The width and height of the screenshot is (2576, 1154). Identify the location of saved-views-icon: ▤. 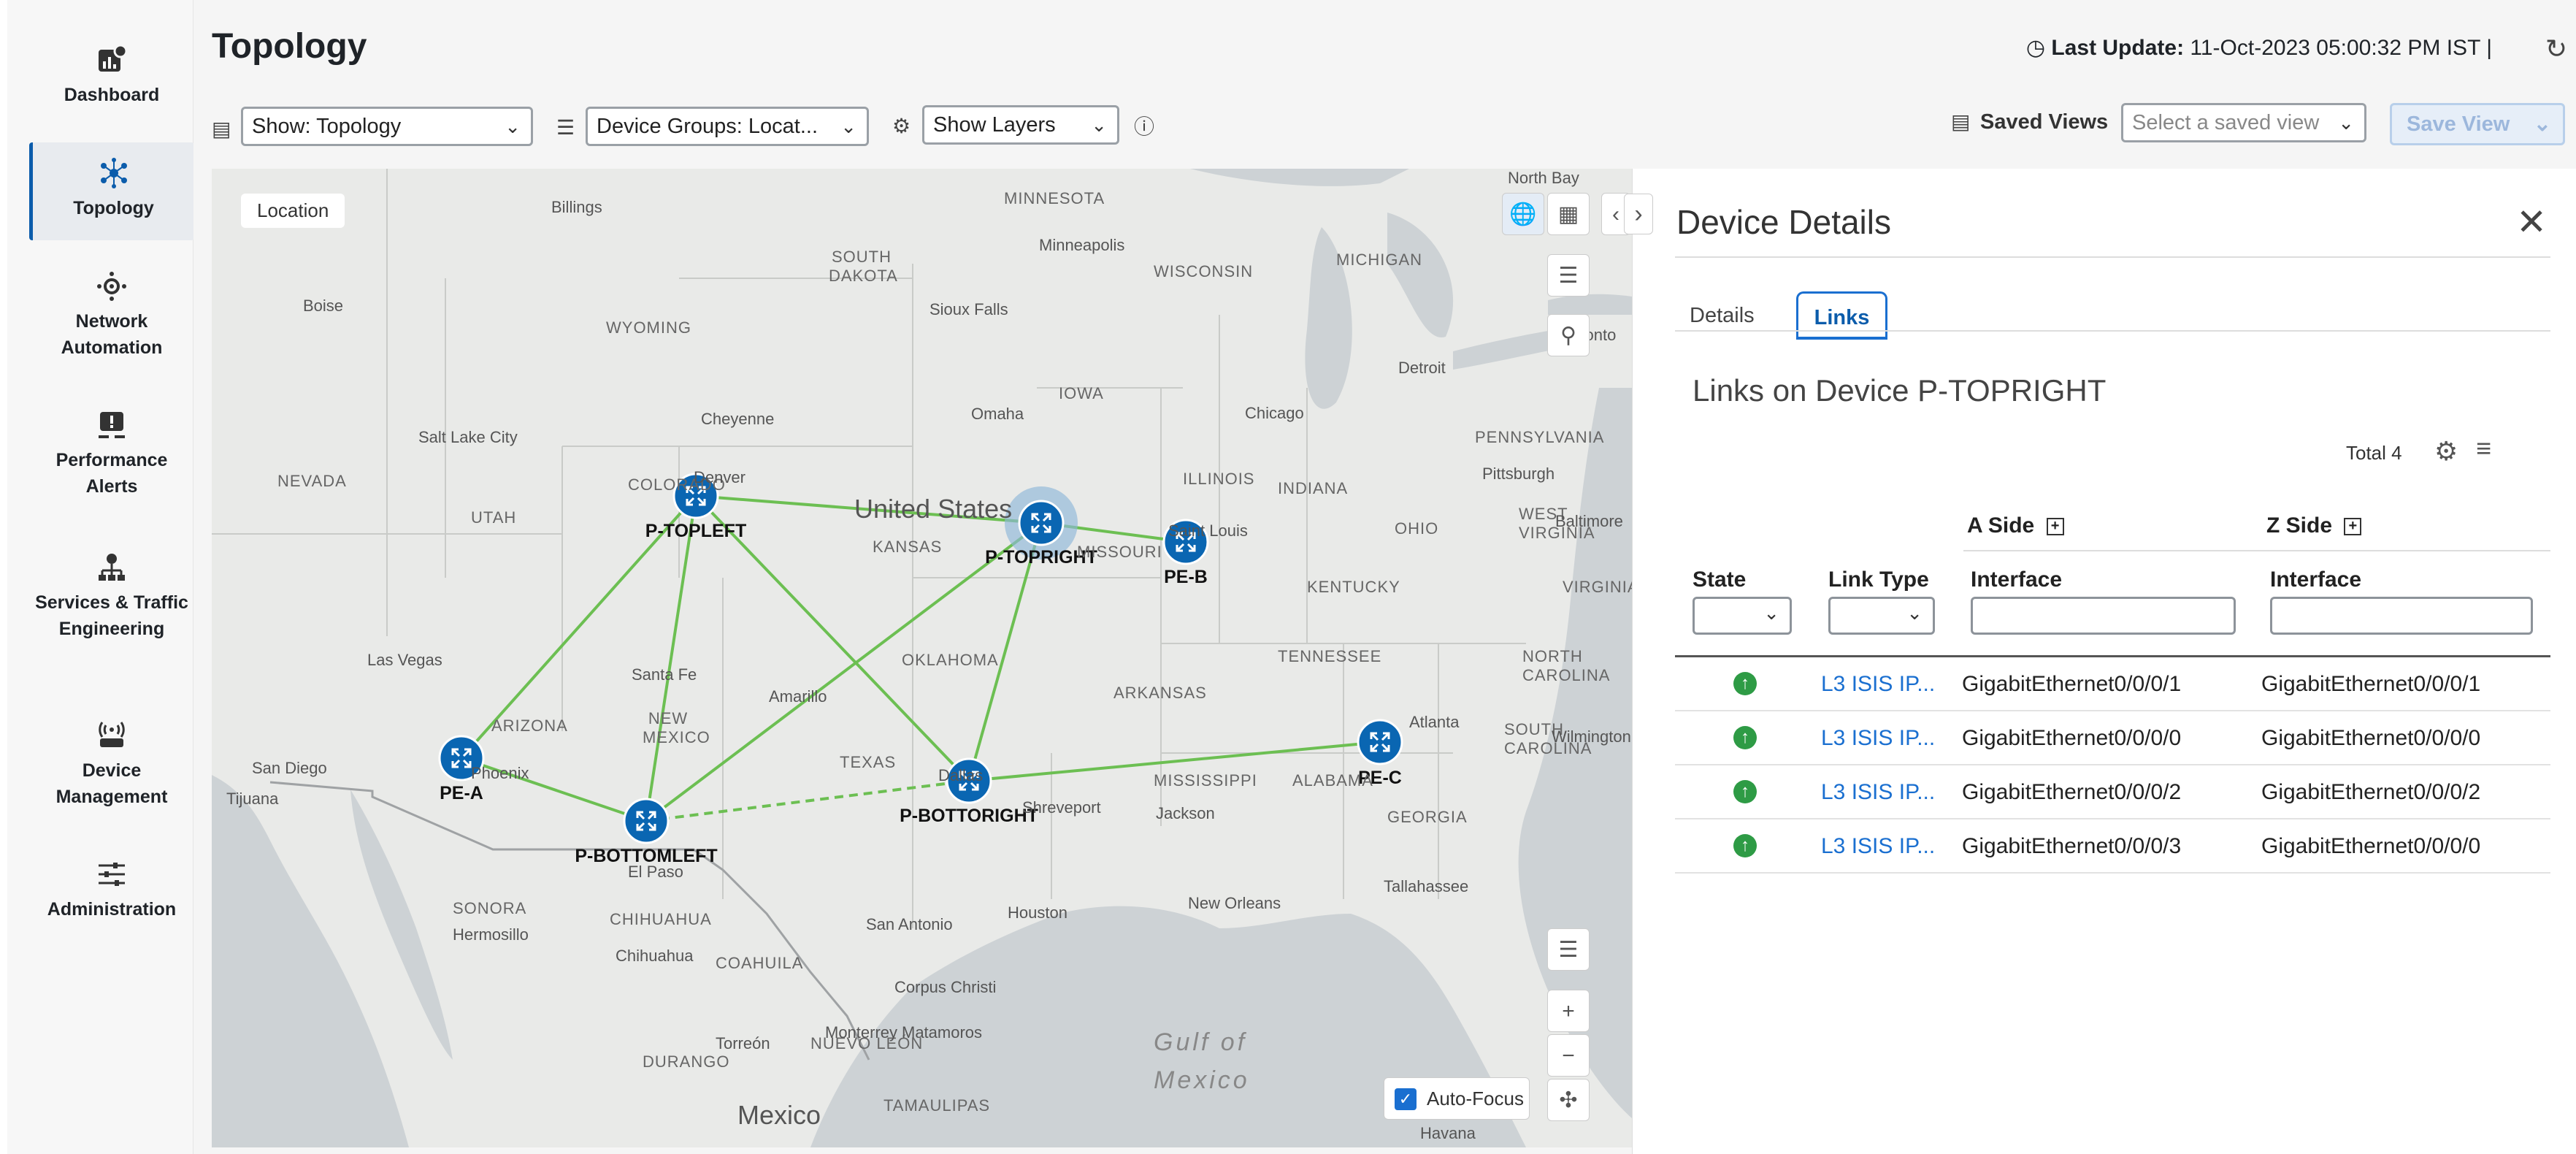
(1961, 121).